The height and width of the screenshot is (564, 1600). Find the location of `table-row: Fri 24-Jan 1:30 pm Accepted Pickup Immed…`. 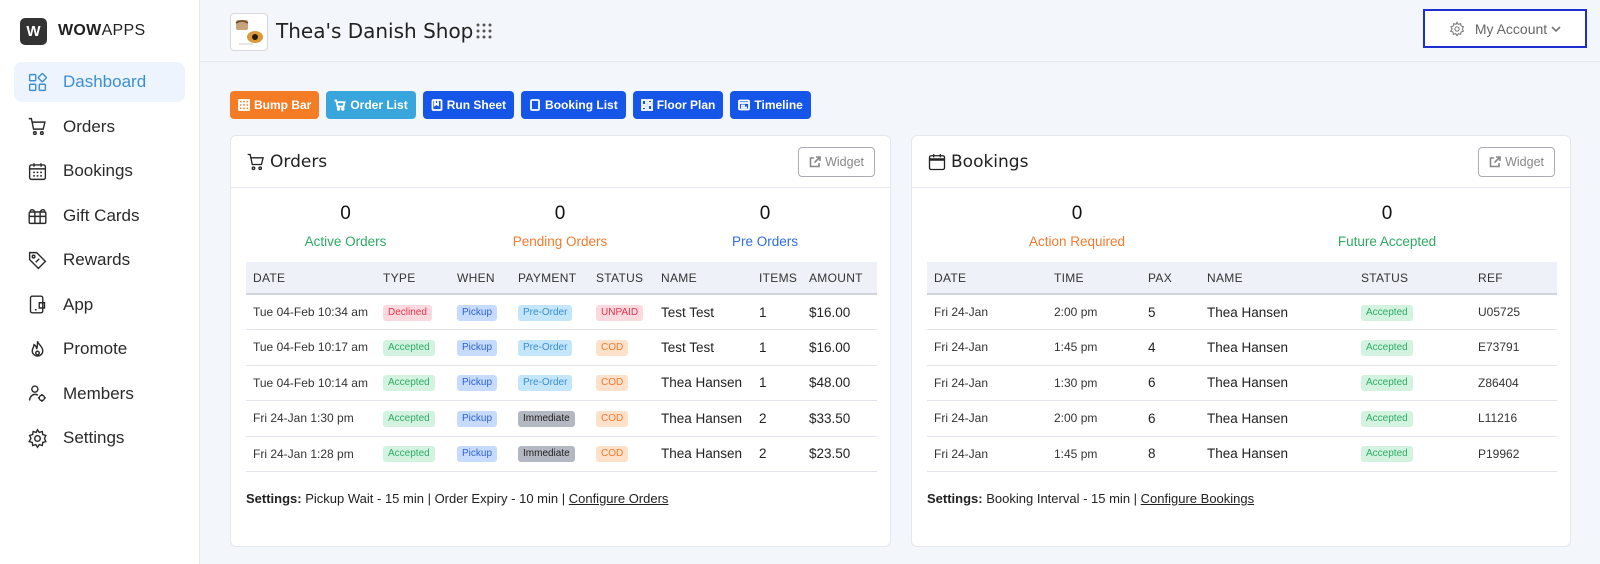

table-row: Fri 24-Jan 1:30 pm Accepted Pickup Immed… is located at coordinates (561, 418).